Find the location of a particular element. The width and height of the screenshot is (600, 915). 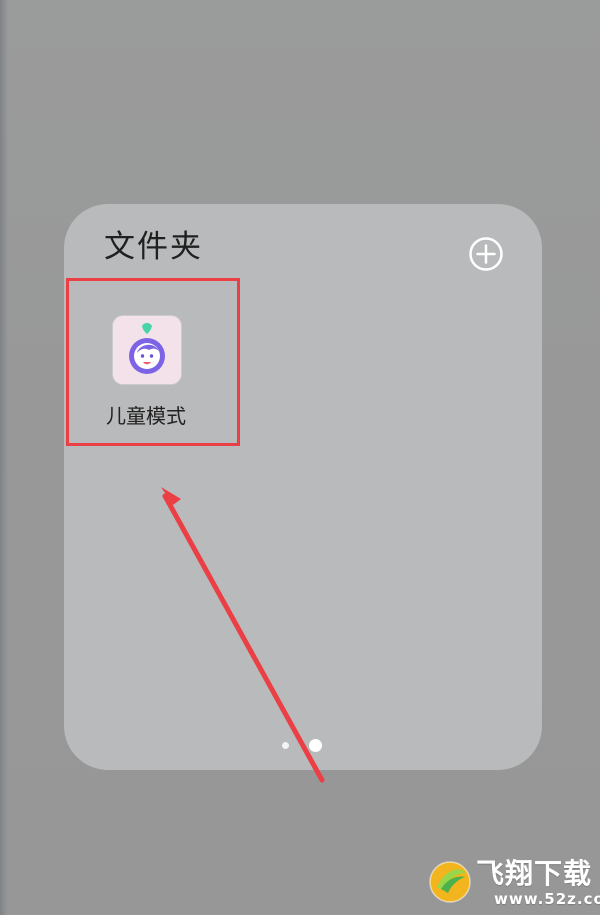

app-label-kids-mode: 儿童模式 is located at coordinates (146, 416).